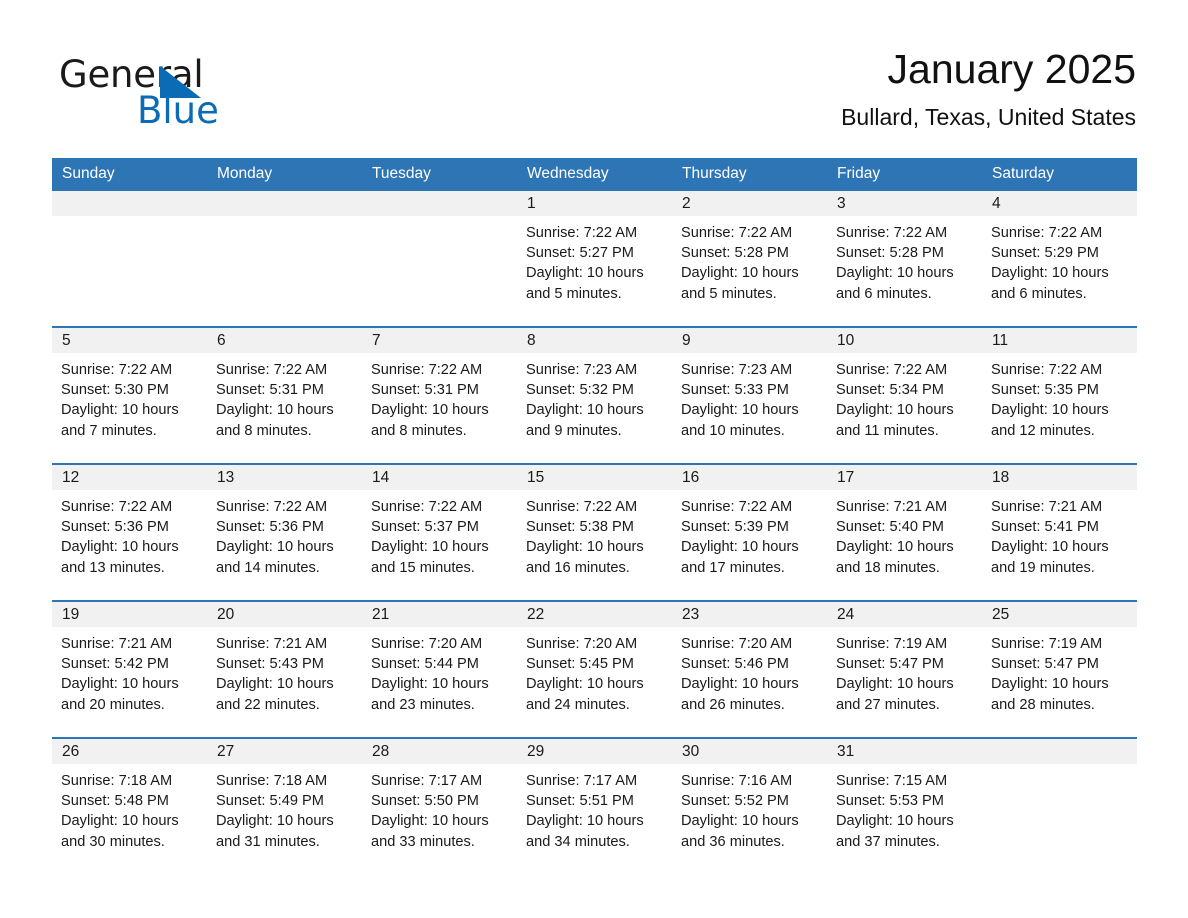 The width and height of the screenshot is (1188, 918). Describe the element at coordinates (1045, 664) in the screenshot. I see `sunset-text: Sunset: 5:47 PM` at that location.